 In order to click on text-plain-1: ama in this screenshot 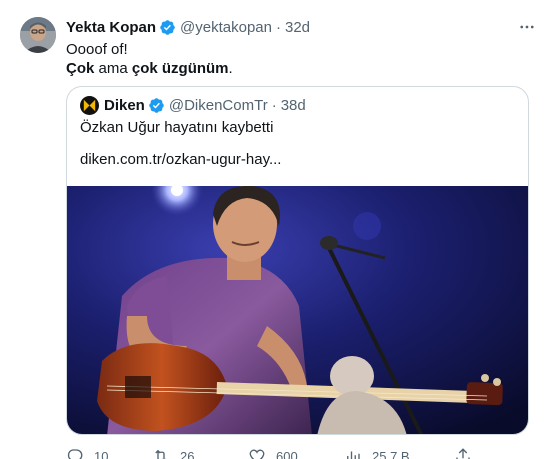, I will do `click(113, 68)`.